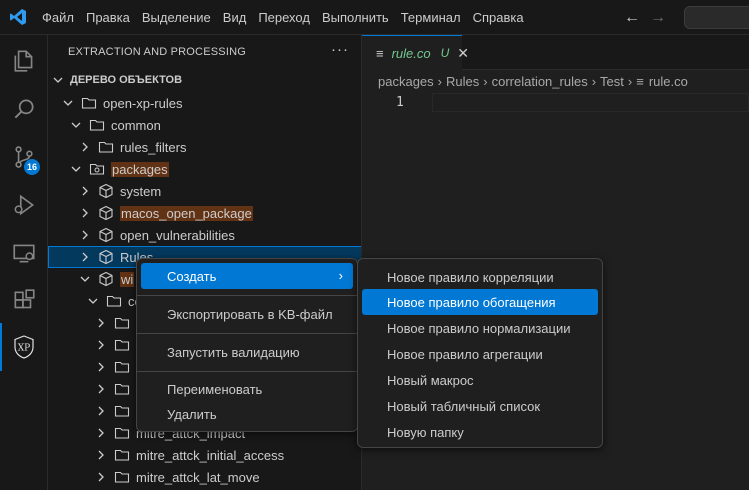 The height and width of the screenshot is (490, 749). I want to click on navigation-arrows: ← →, so click(645, 17).